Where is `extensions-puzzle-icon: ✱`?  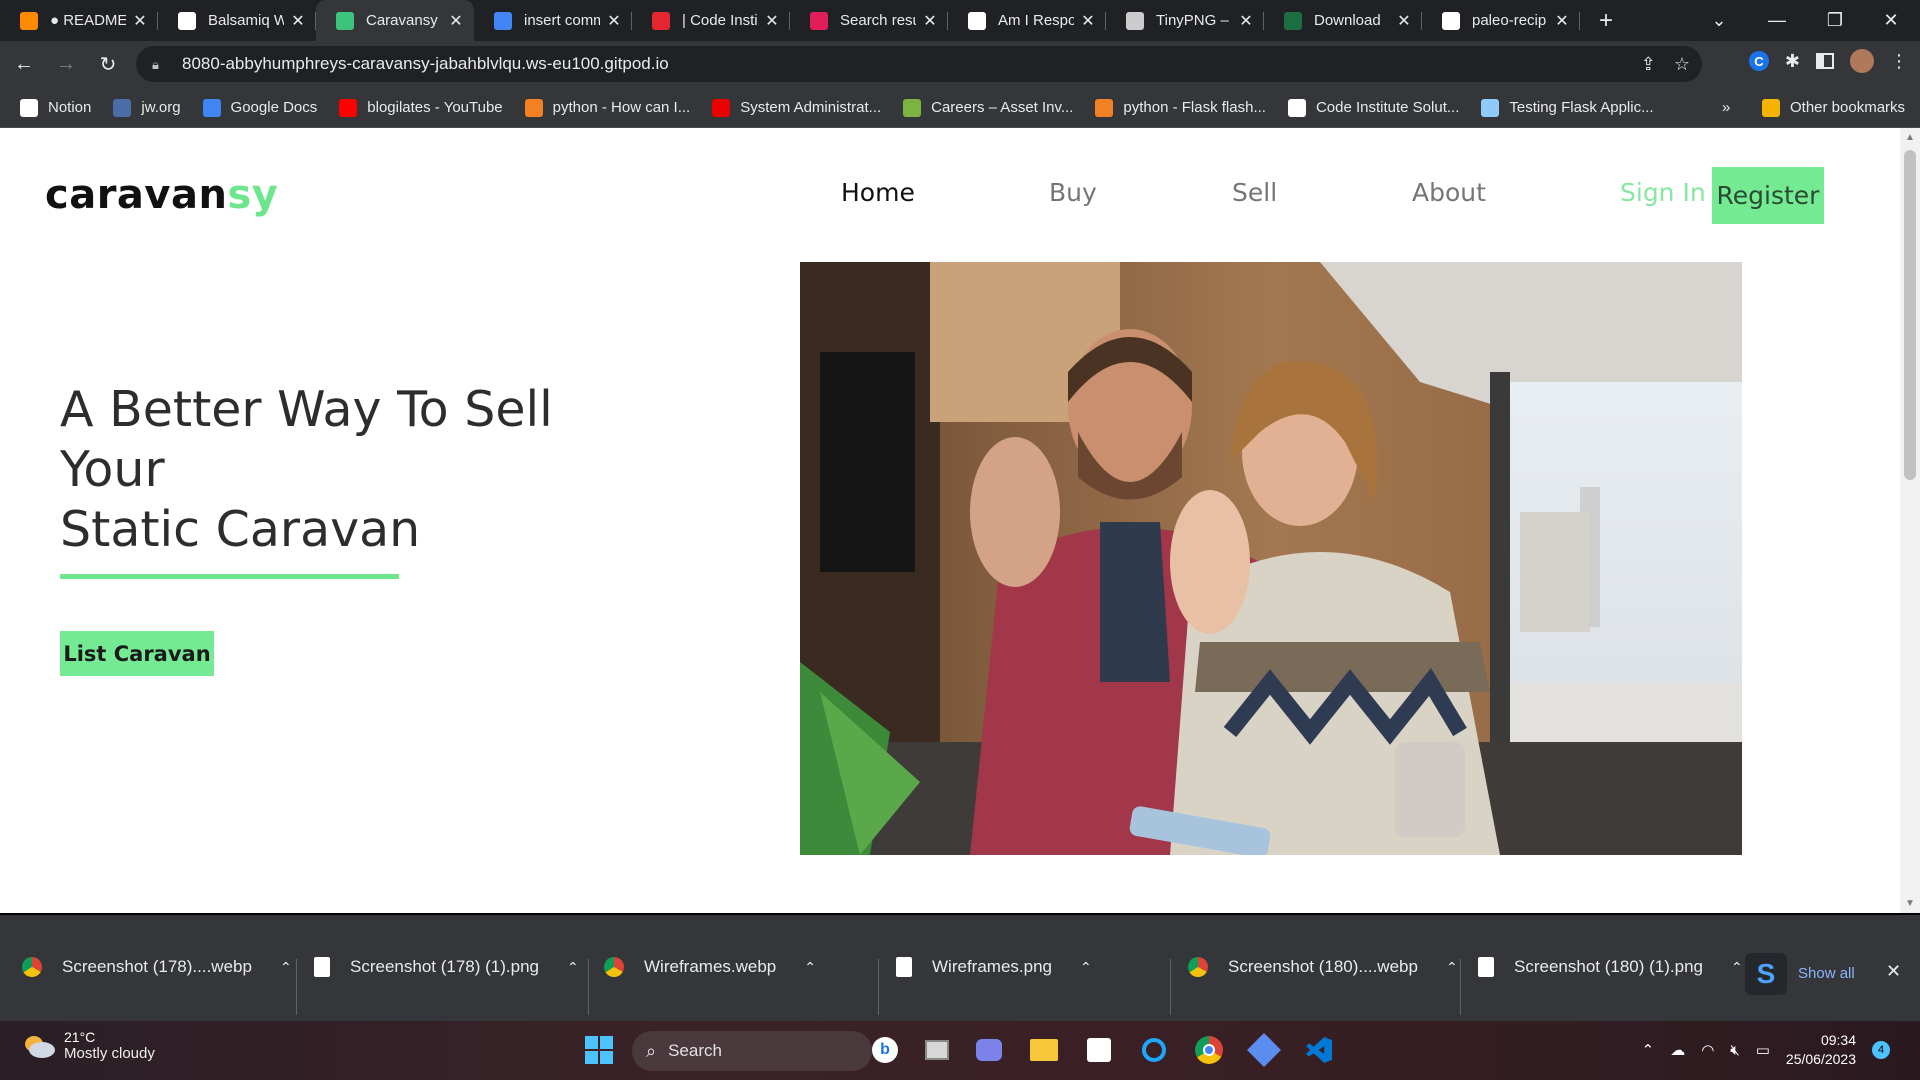
extensions-puzzle-icon: ✱ is located at coordinates (1792, 61).